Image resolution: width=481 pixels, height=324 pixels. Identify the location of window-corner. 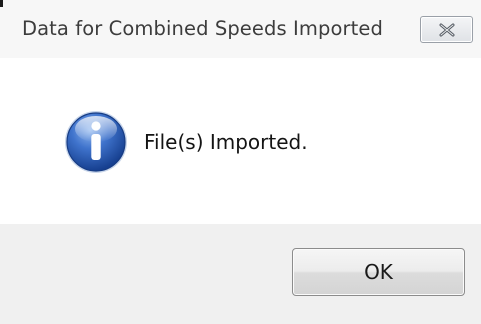
(1, 3).